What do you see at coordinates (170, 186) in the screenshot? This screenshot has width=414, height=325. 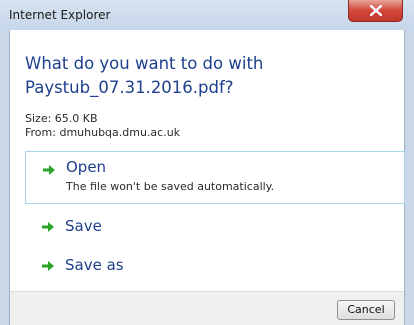 I see `option-open-description: The file won't be saved automatically.` at bounding box center [170, 186].